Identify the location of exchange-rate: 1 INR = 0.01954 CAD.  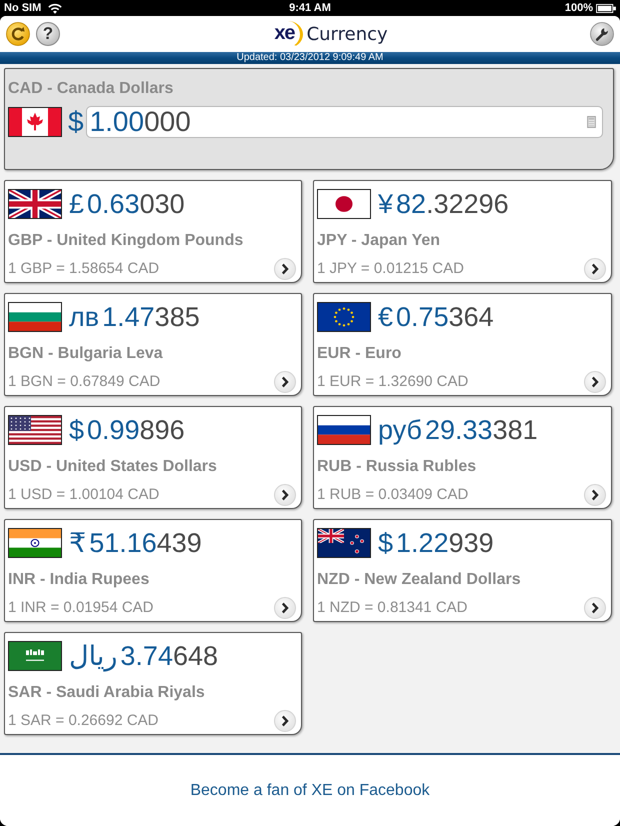
(81, 608).